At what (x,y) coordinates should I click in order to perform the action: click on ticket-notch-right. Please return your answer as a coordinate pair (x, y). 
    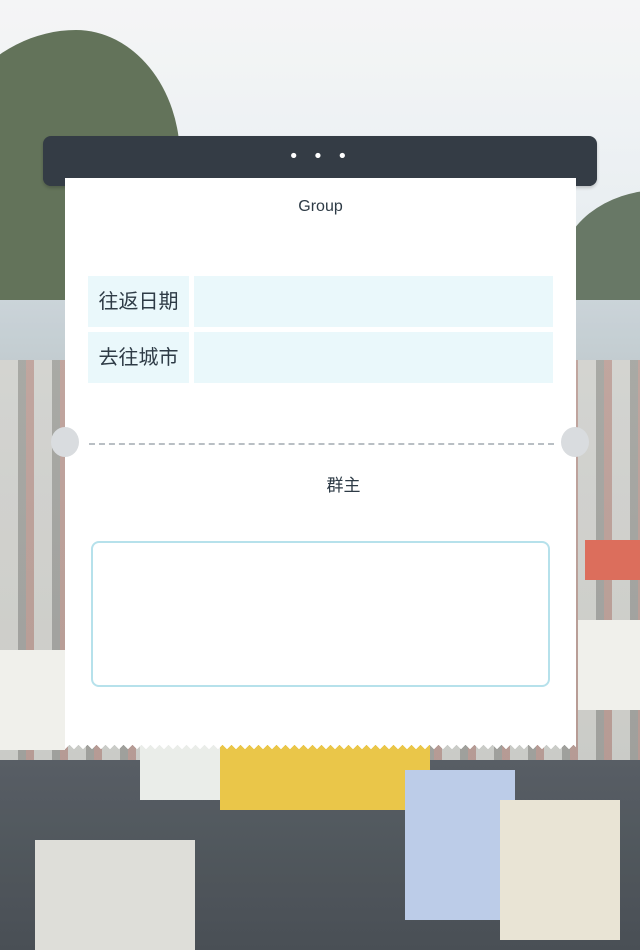
    Looking at the image, I should click on (575, 442).